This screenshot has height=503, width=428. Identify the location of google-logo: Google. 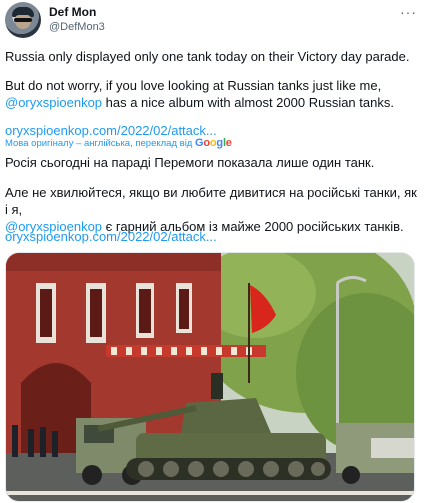
(213, 143).